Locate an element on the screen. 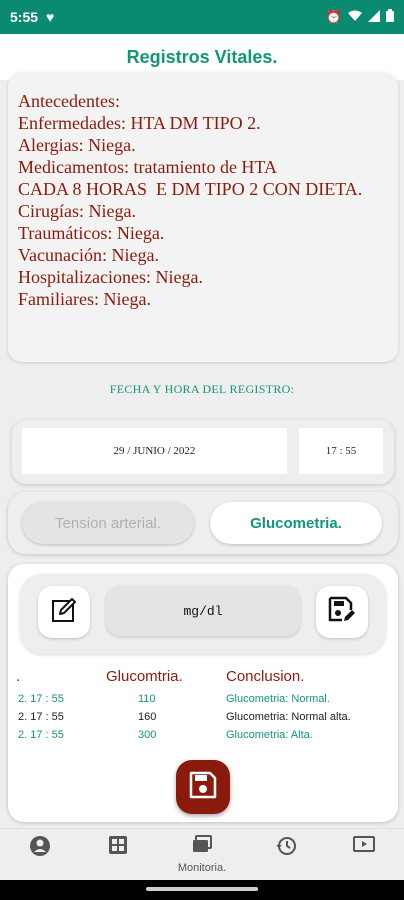  row-conclusion: Glucometria: Alta. is located at coordinates (269, 735).